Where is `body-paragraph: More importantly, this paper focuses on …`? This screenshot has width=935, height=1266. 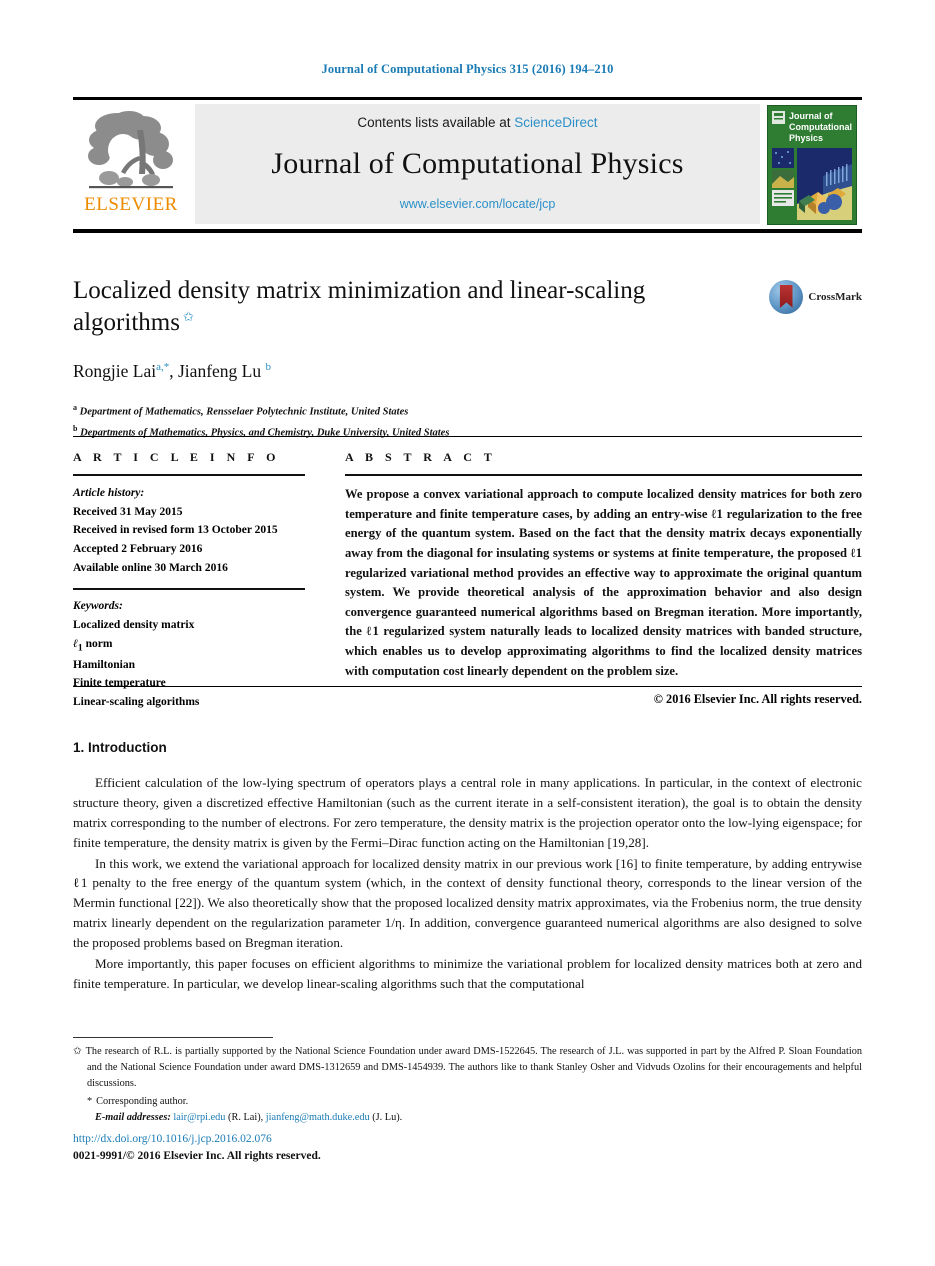
body-paragraph: More importantly, this paper focuses on … is located at coordinates (467, 973).